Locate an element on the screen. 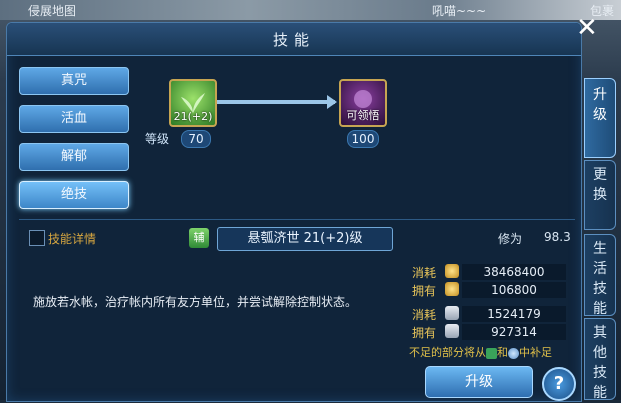  window-title: 技能 is located at coordinates (293, 40).